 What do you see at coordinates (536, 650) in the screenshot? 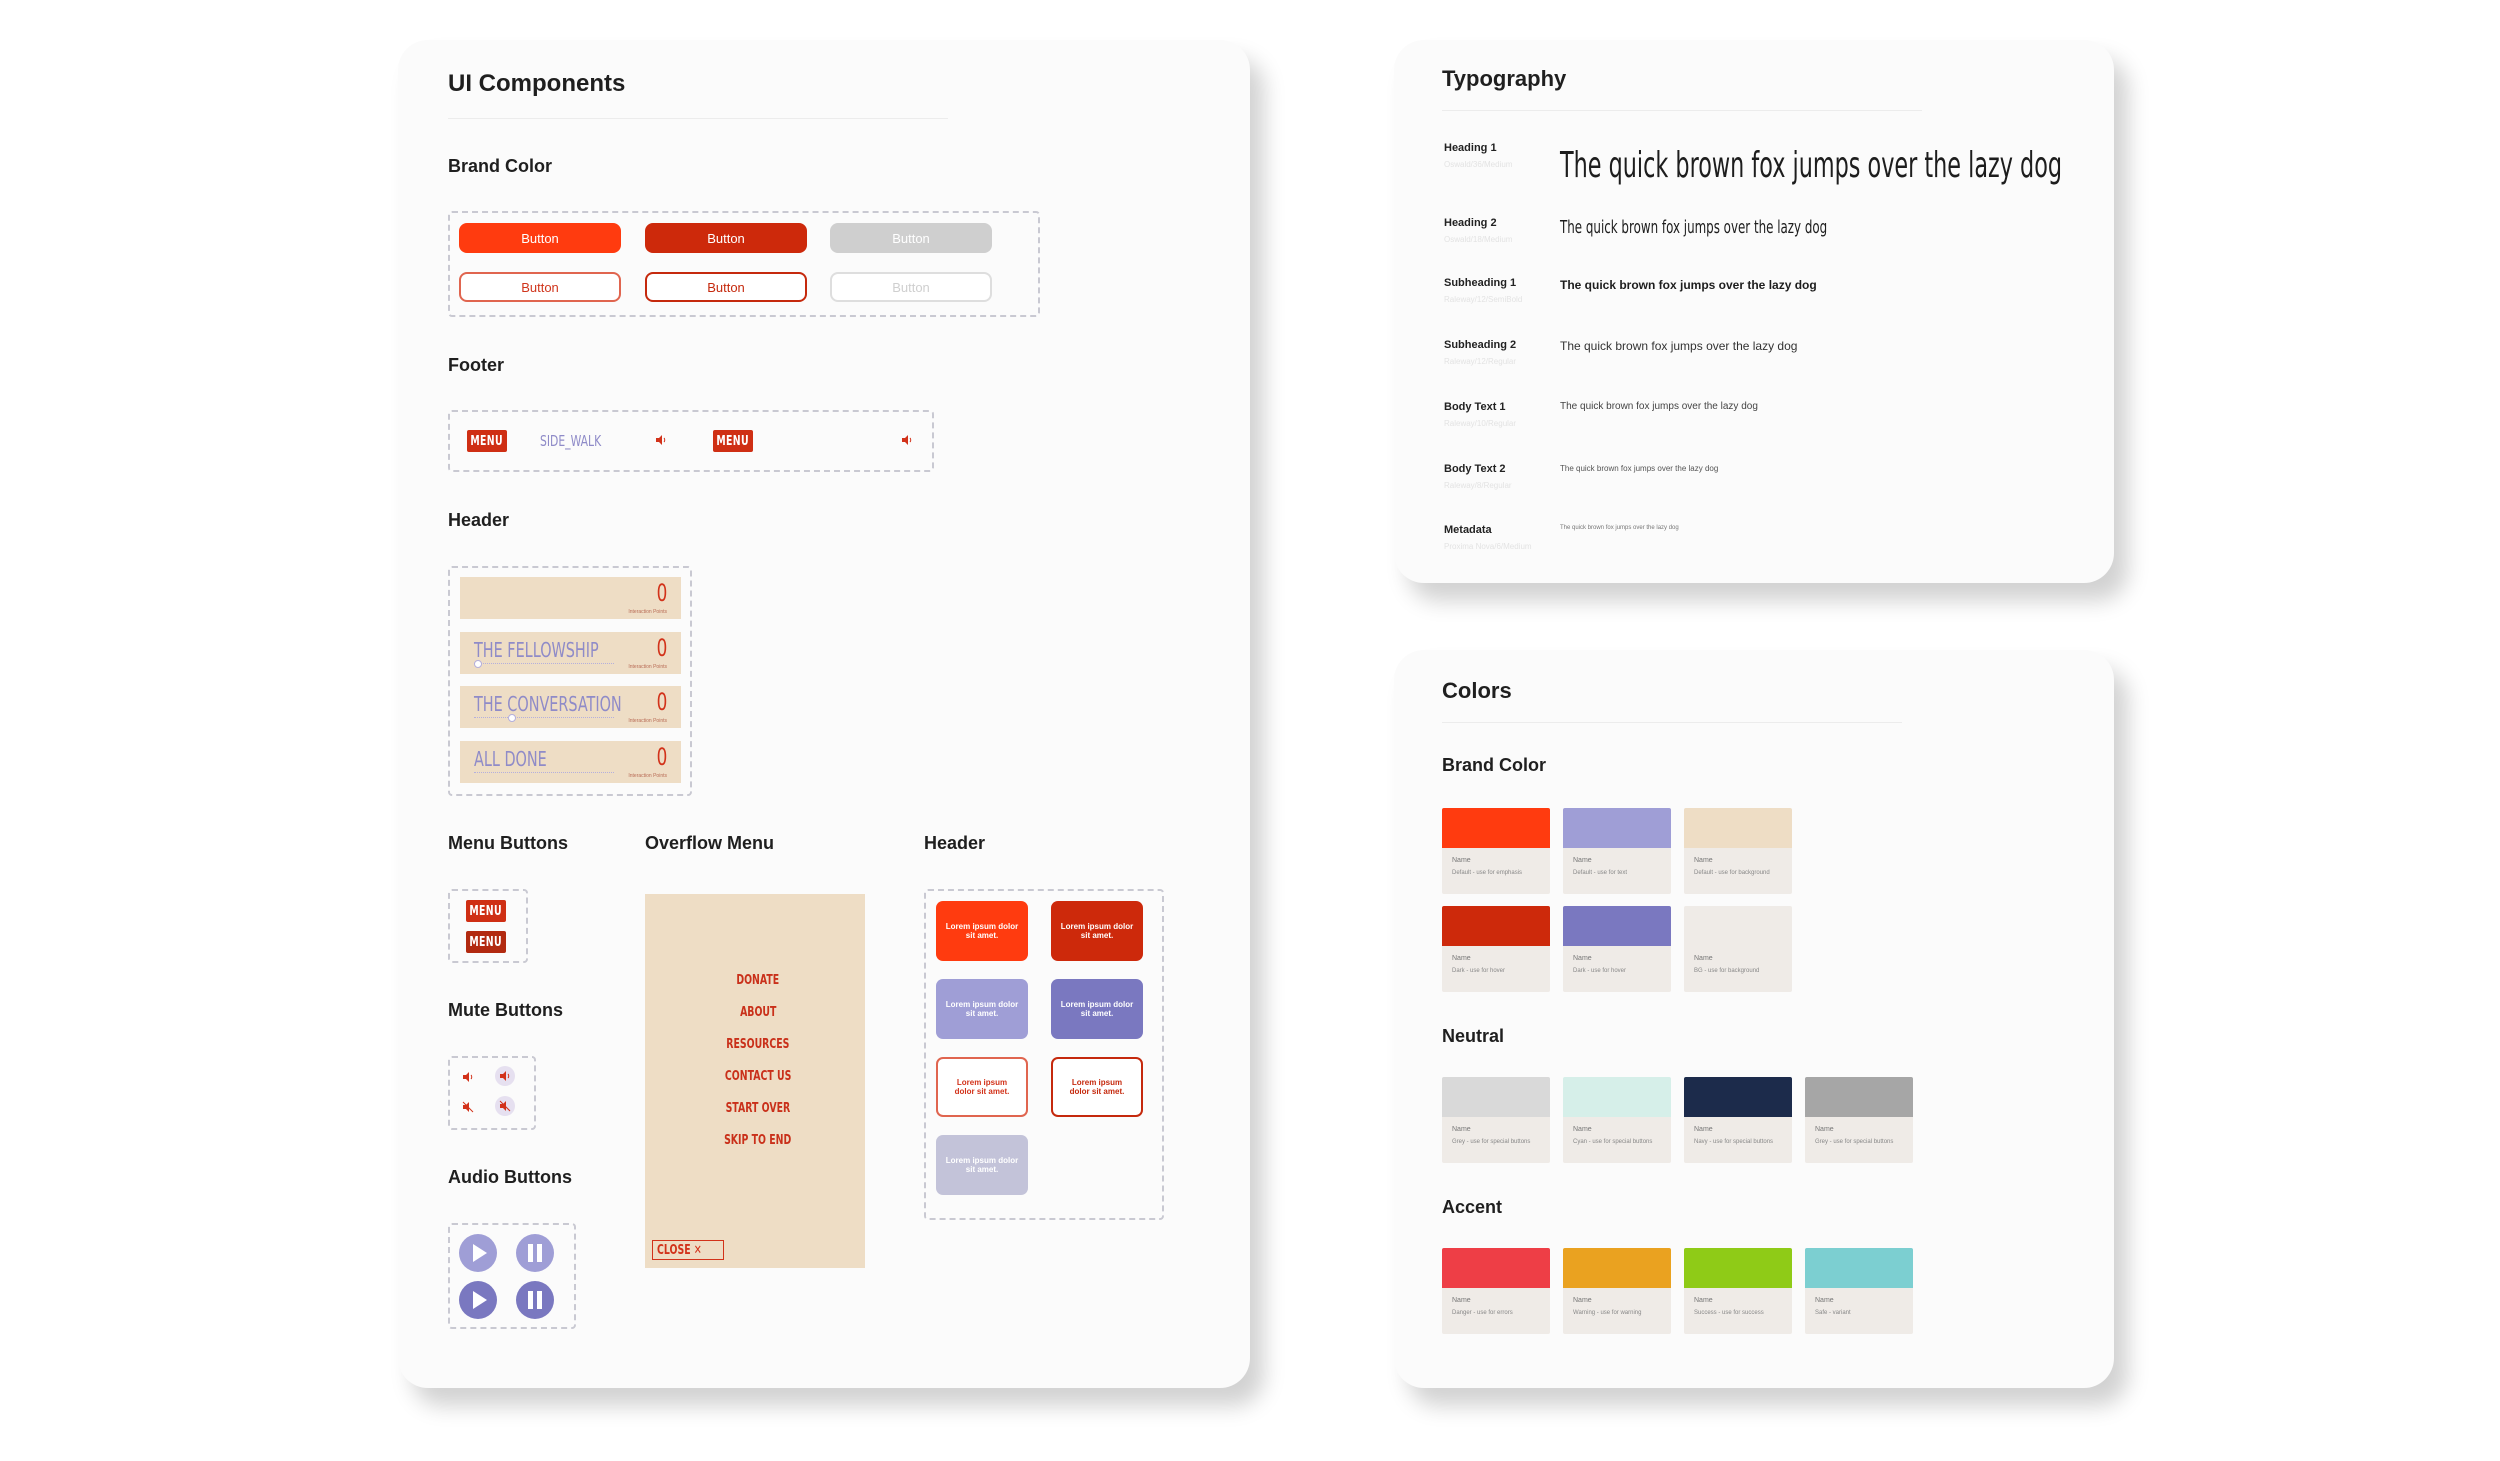
I see `header-row-title: THE FELLOWSHIP` at bounding box center [536, 650].